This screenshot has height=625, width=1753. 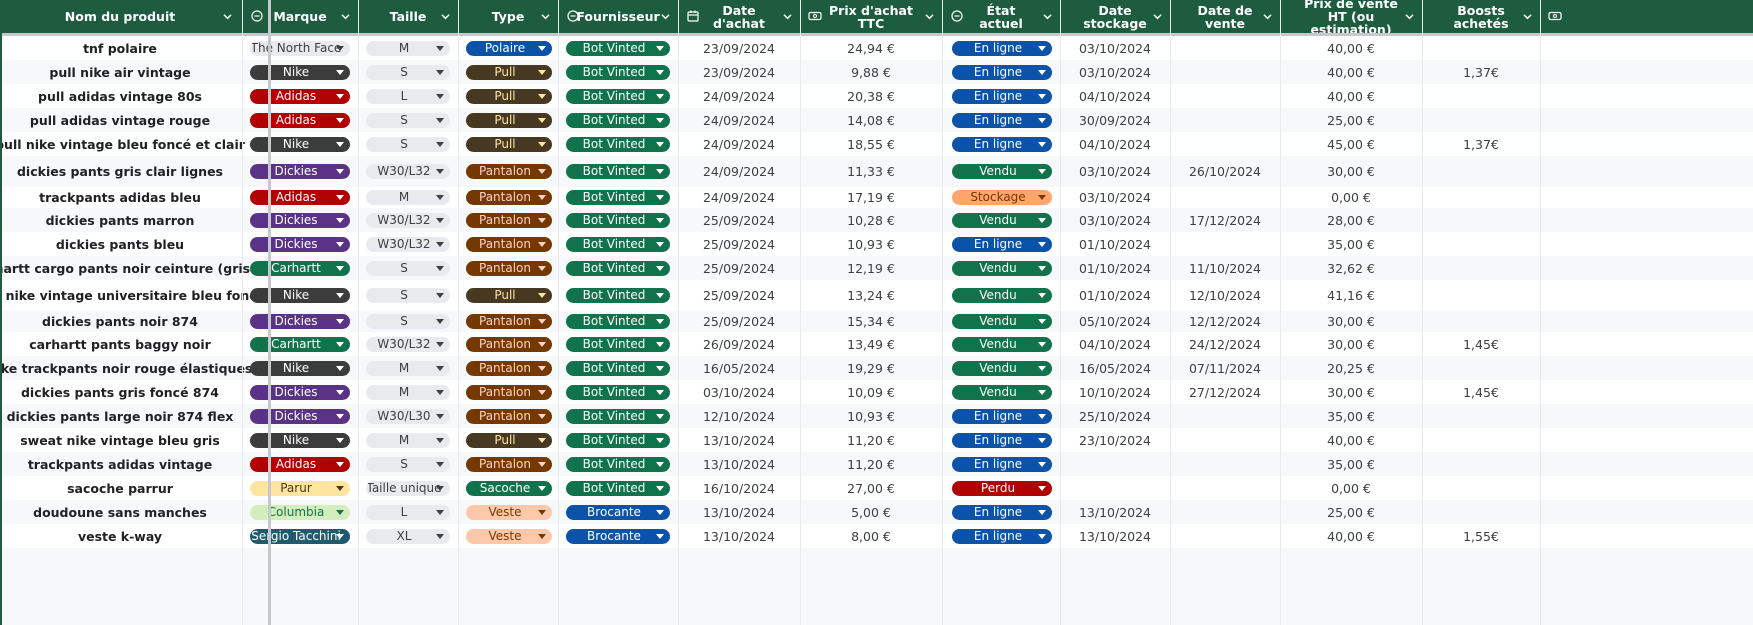 What do you see at coordinates (871, 197) in the screenshot?
I see `prix-achat-cell: 17,19 €` at bounding box center [871, 197].